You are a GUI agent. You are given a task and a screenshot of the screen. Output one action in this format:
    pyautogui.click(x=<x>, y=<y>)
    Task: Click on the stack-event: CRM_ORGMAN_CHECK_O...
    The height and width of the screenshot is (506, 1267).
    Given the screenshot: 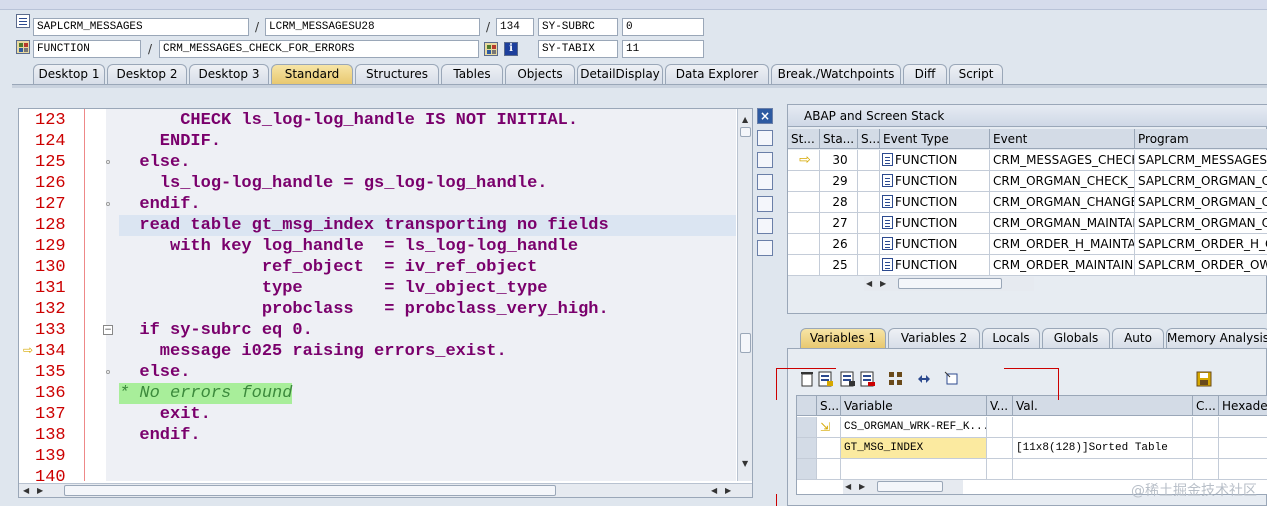 What is the action you would take?
    pyautogui.click(x=1062, y=181)
    